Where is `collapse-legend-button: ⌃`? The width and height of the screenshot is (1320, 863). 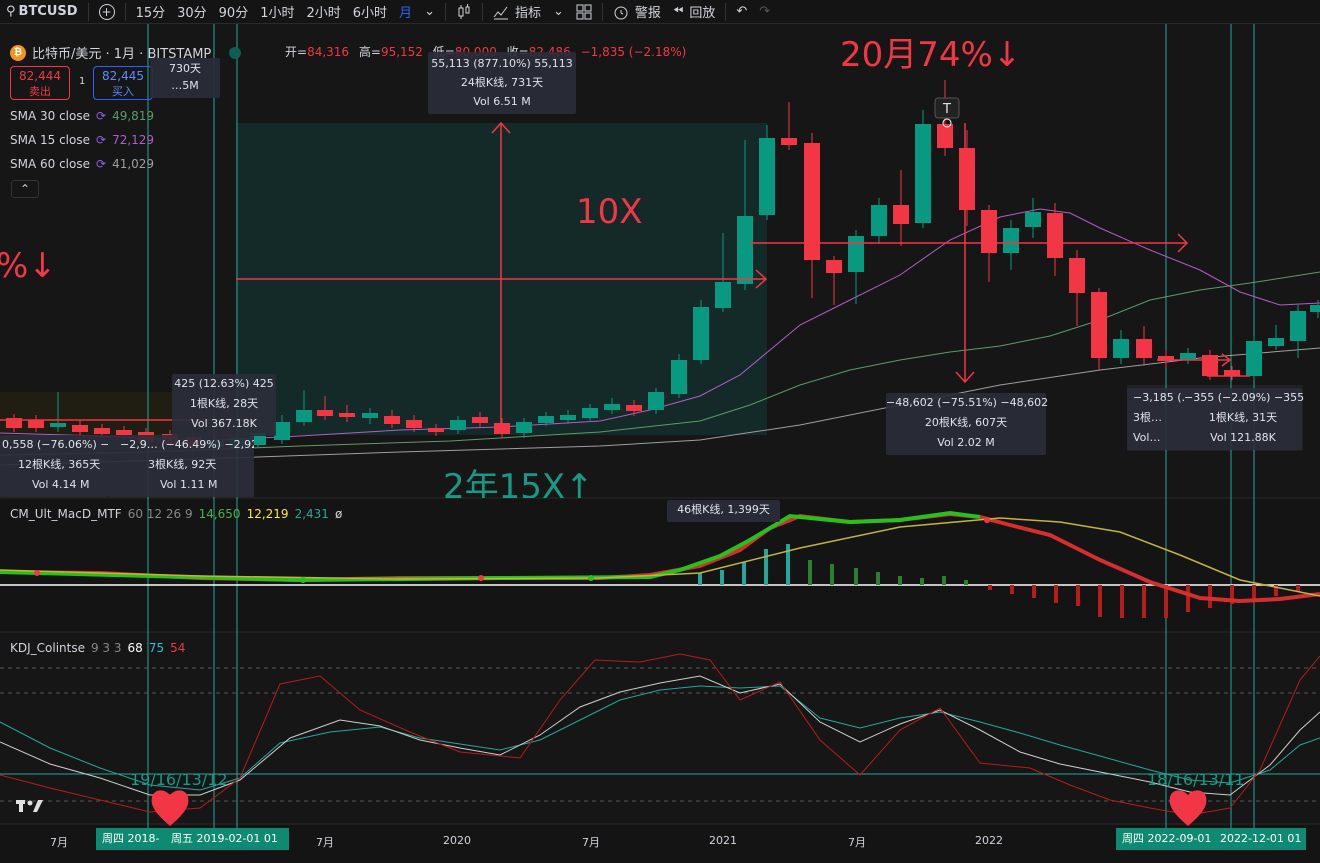 collapse-legend-button: ⌃ is located at coordinates (25, 189).